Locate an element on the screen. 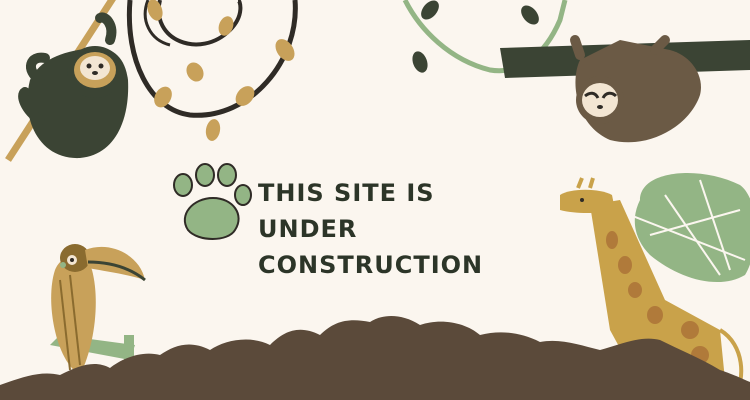 The width and height of the screenshot is (750, 400). page-title: THIS SITE IS UNDER CONSTRUCTION is located at coordinates (388, 229).